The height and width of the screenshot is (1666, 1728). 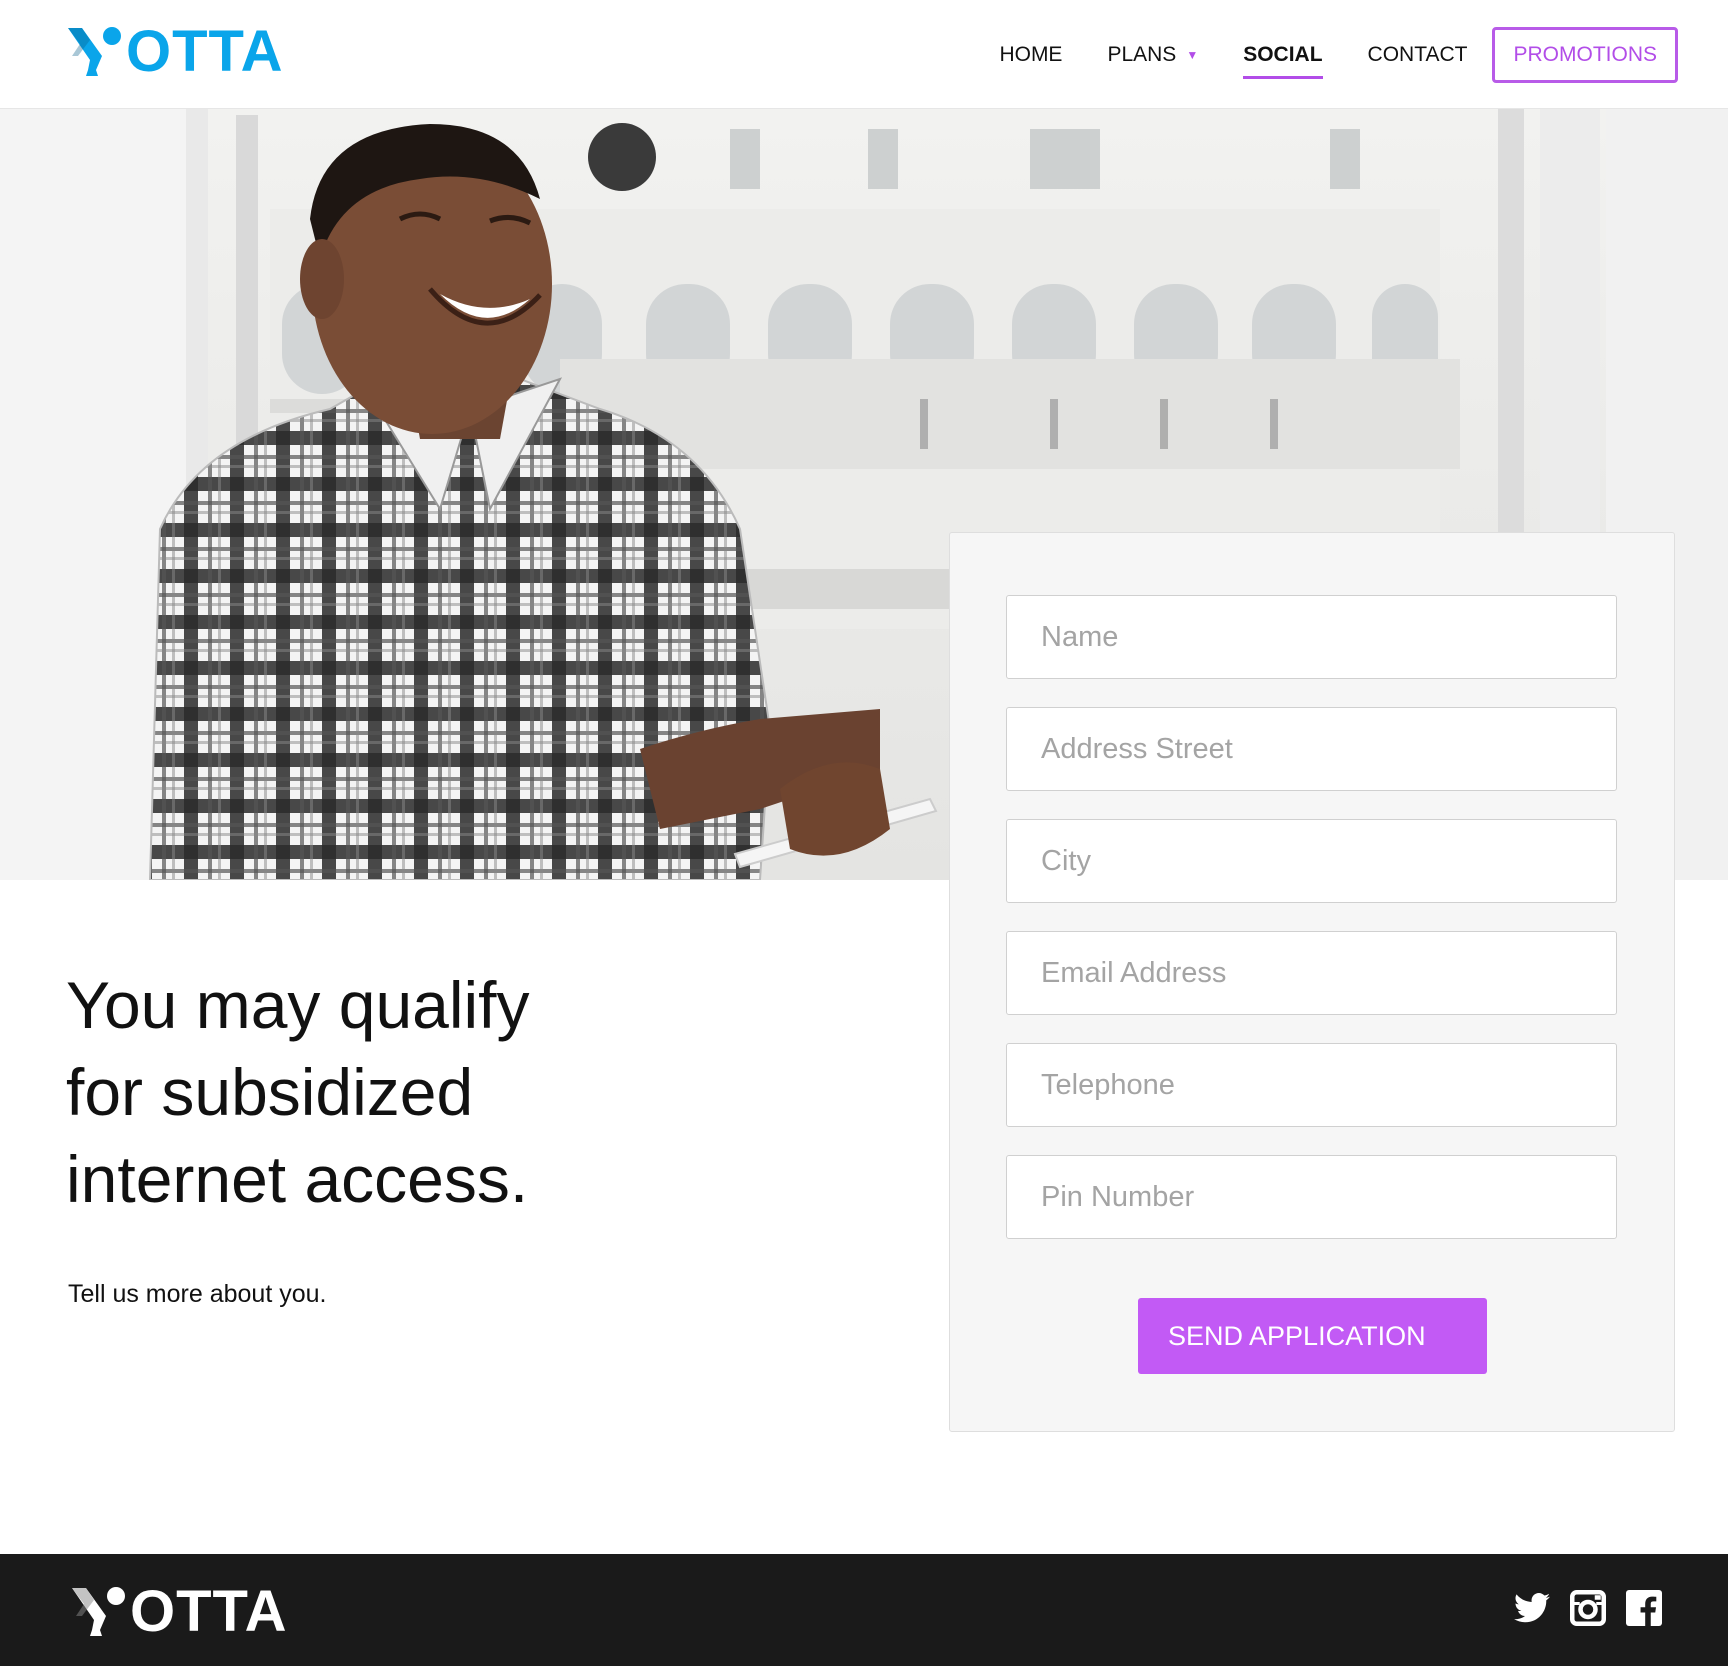 What do you see at coordinates (864, 1610) in the screenshot?
I see `site-footer: OTTA` at bounding box center [864, 1610].